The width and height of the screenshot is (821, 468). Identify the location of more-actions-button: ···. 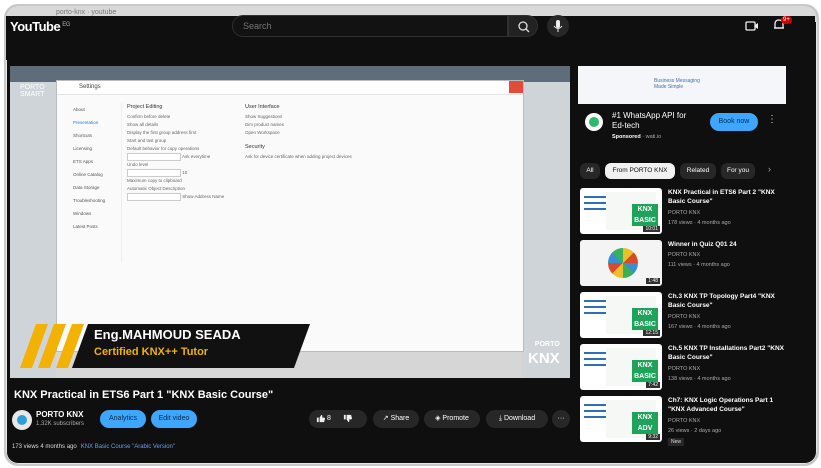
(561, 419).